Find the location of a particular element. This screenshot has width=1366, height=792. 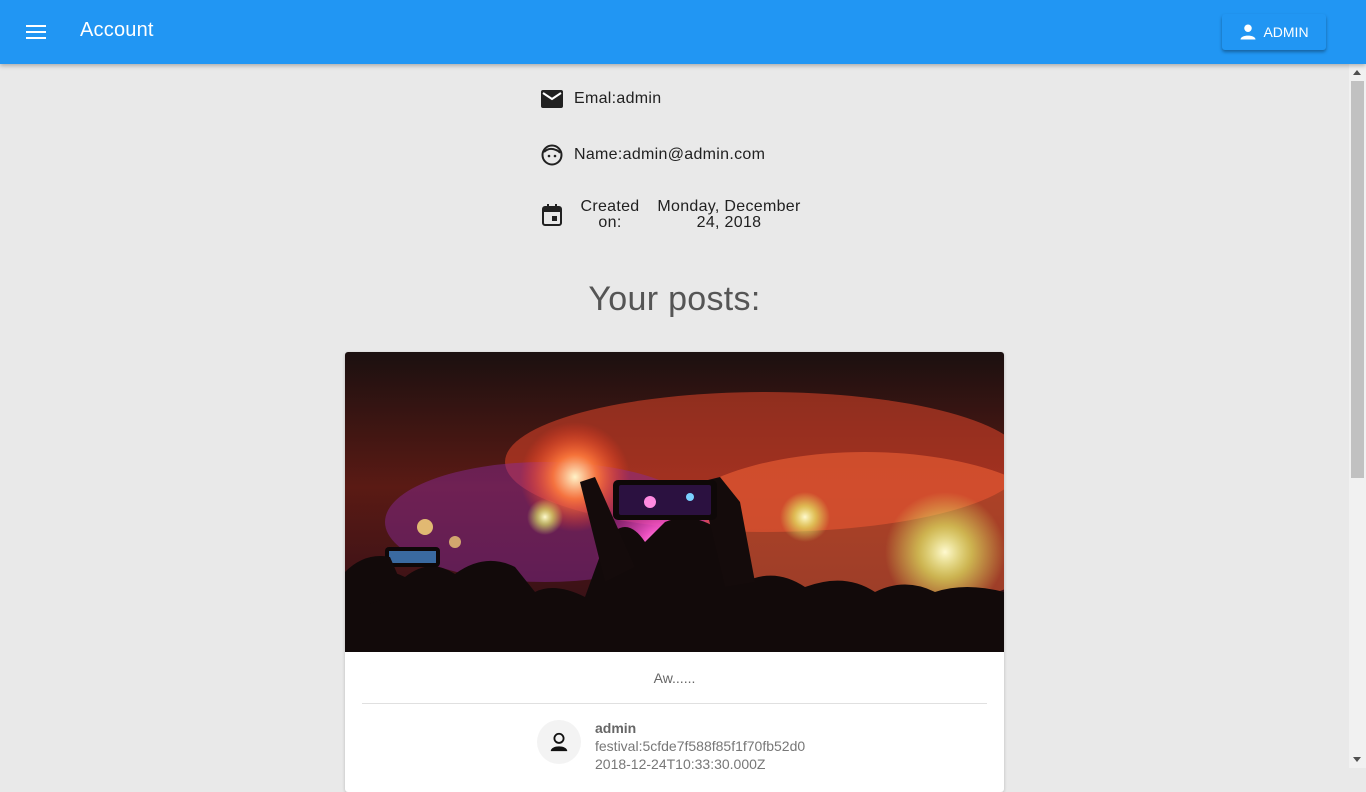

created-row: Created on: Monday, December 24, 2018 is located at coordinates (672, 215).